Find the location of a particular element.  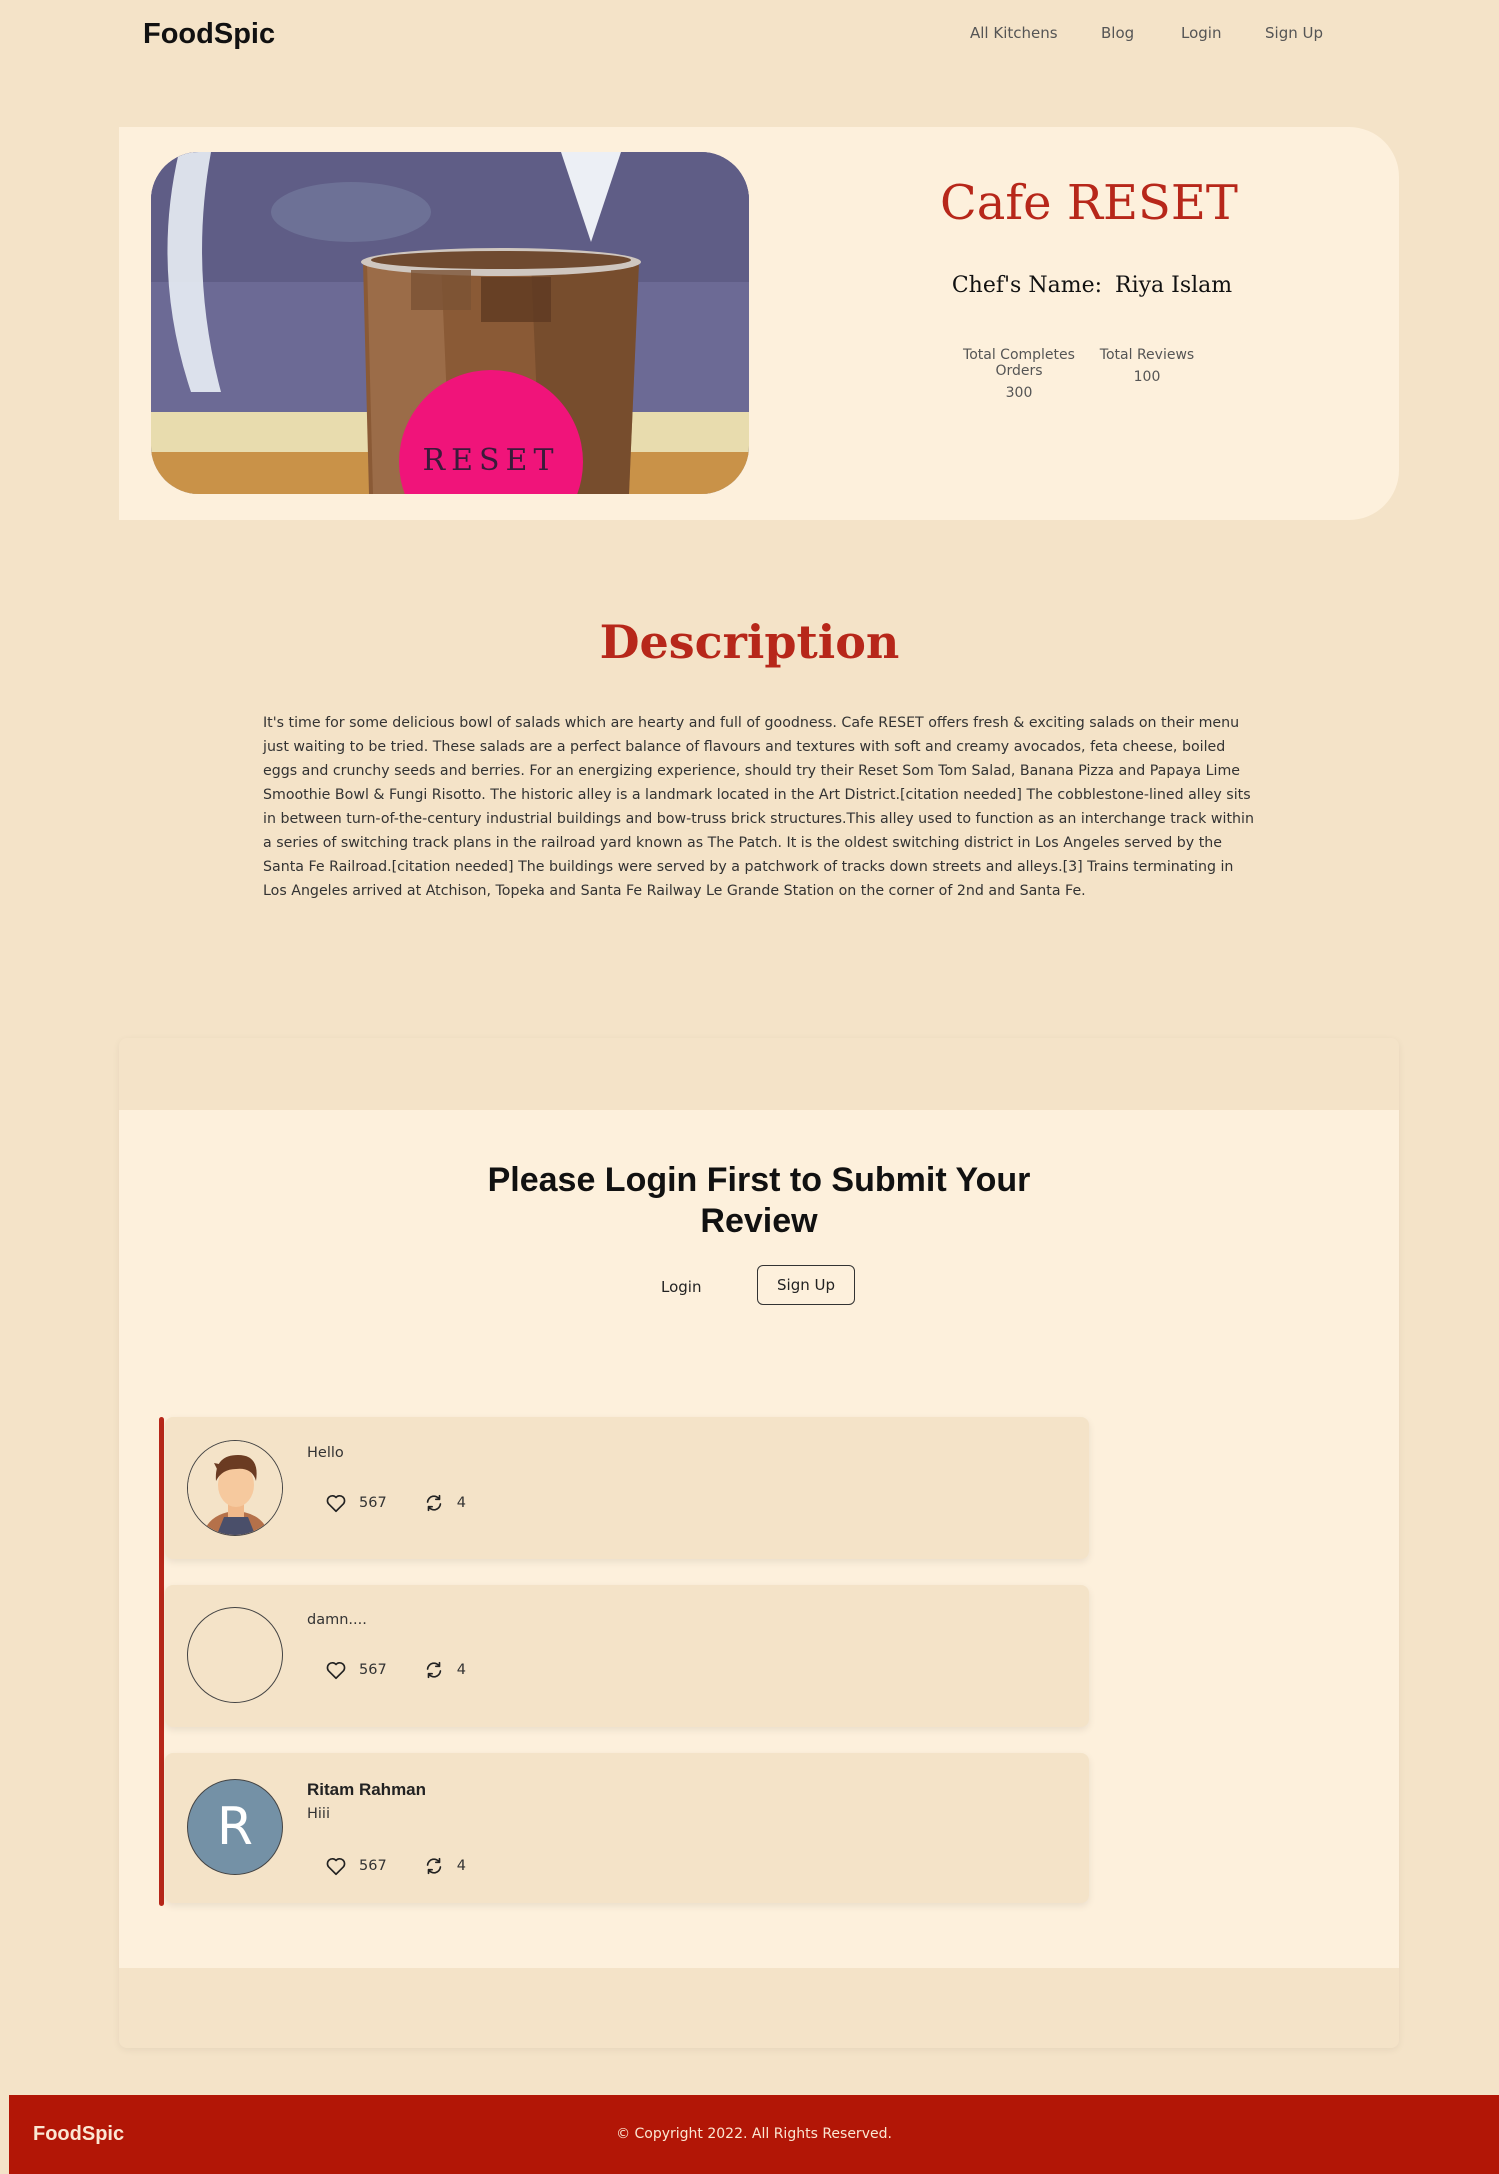

nav-blog: Blog is located at coordinates (1117, 33).